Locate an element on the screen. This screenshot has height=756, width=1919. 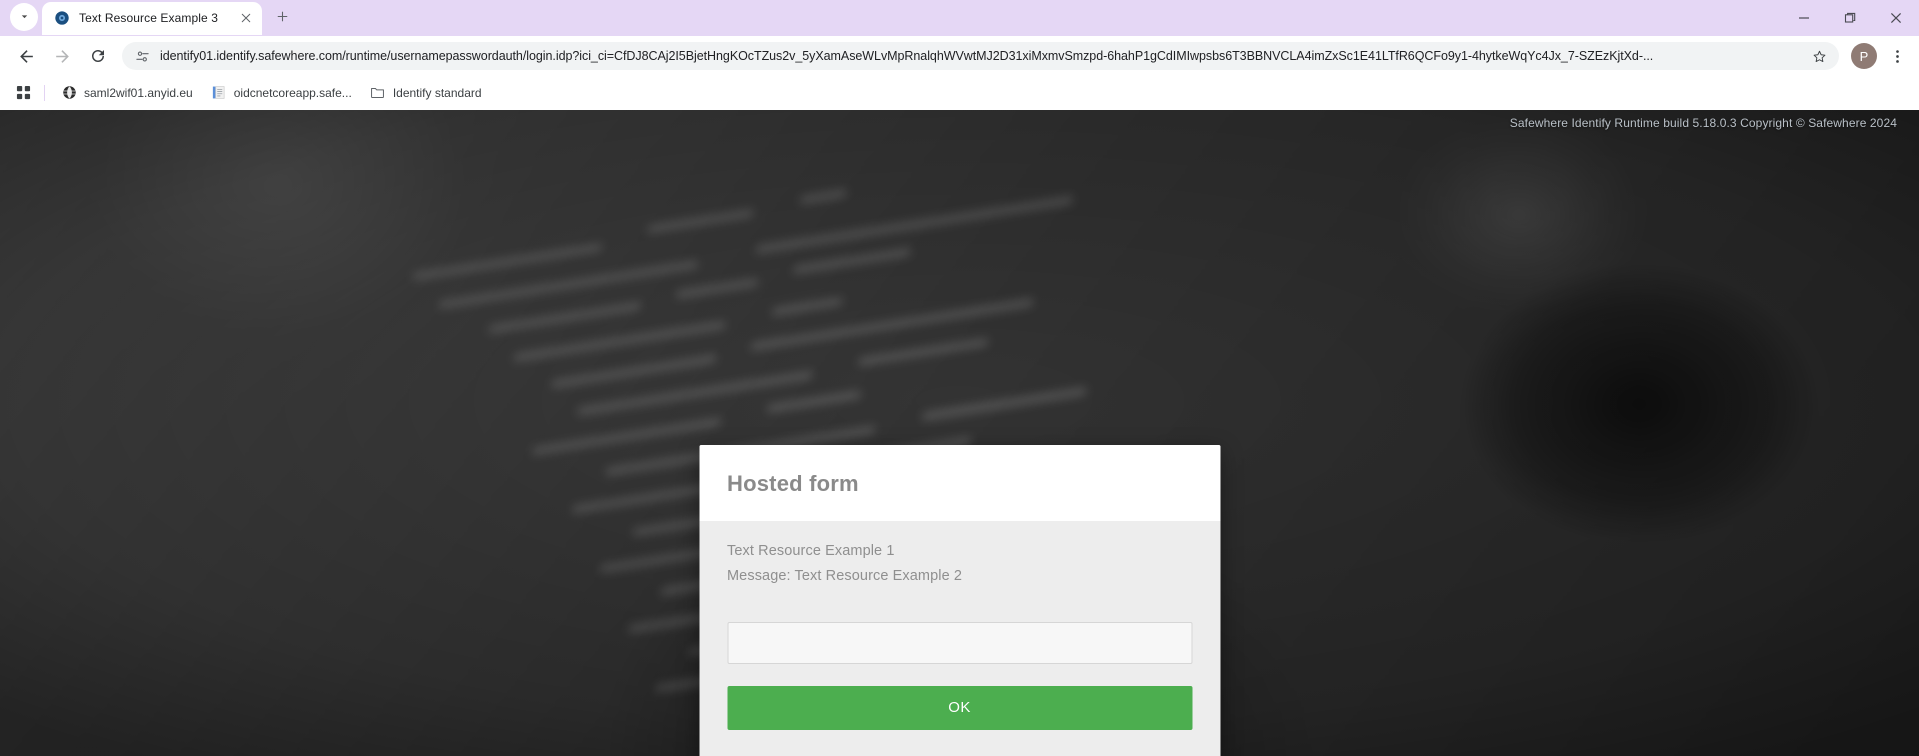
browser-tab: Text Resource Example 3 is located at coordinates (152, 18).